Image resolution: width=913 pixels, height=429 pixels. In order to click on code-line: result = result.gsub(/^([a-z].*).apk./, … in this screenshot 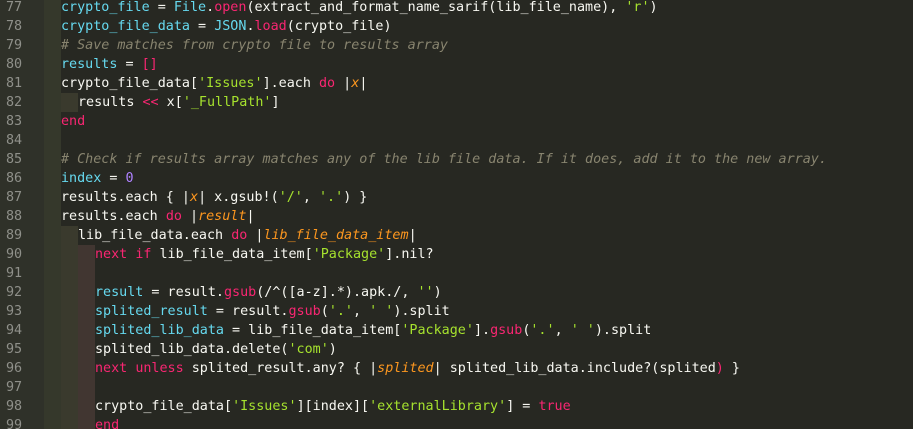, I will do `click(478, 292)`.